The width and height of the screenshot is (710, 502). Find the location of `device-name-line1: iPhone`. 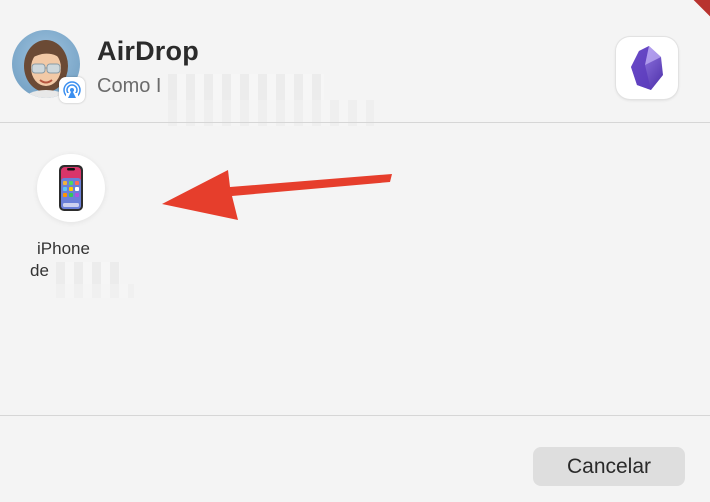

device-name-line1: iPhone is located at coordinates (63, 248).